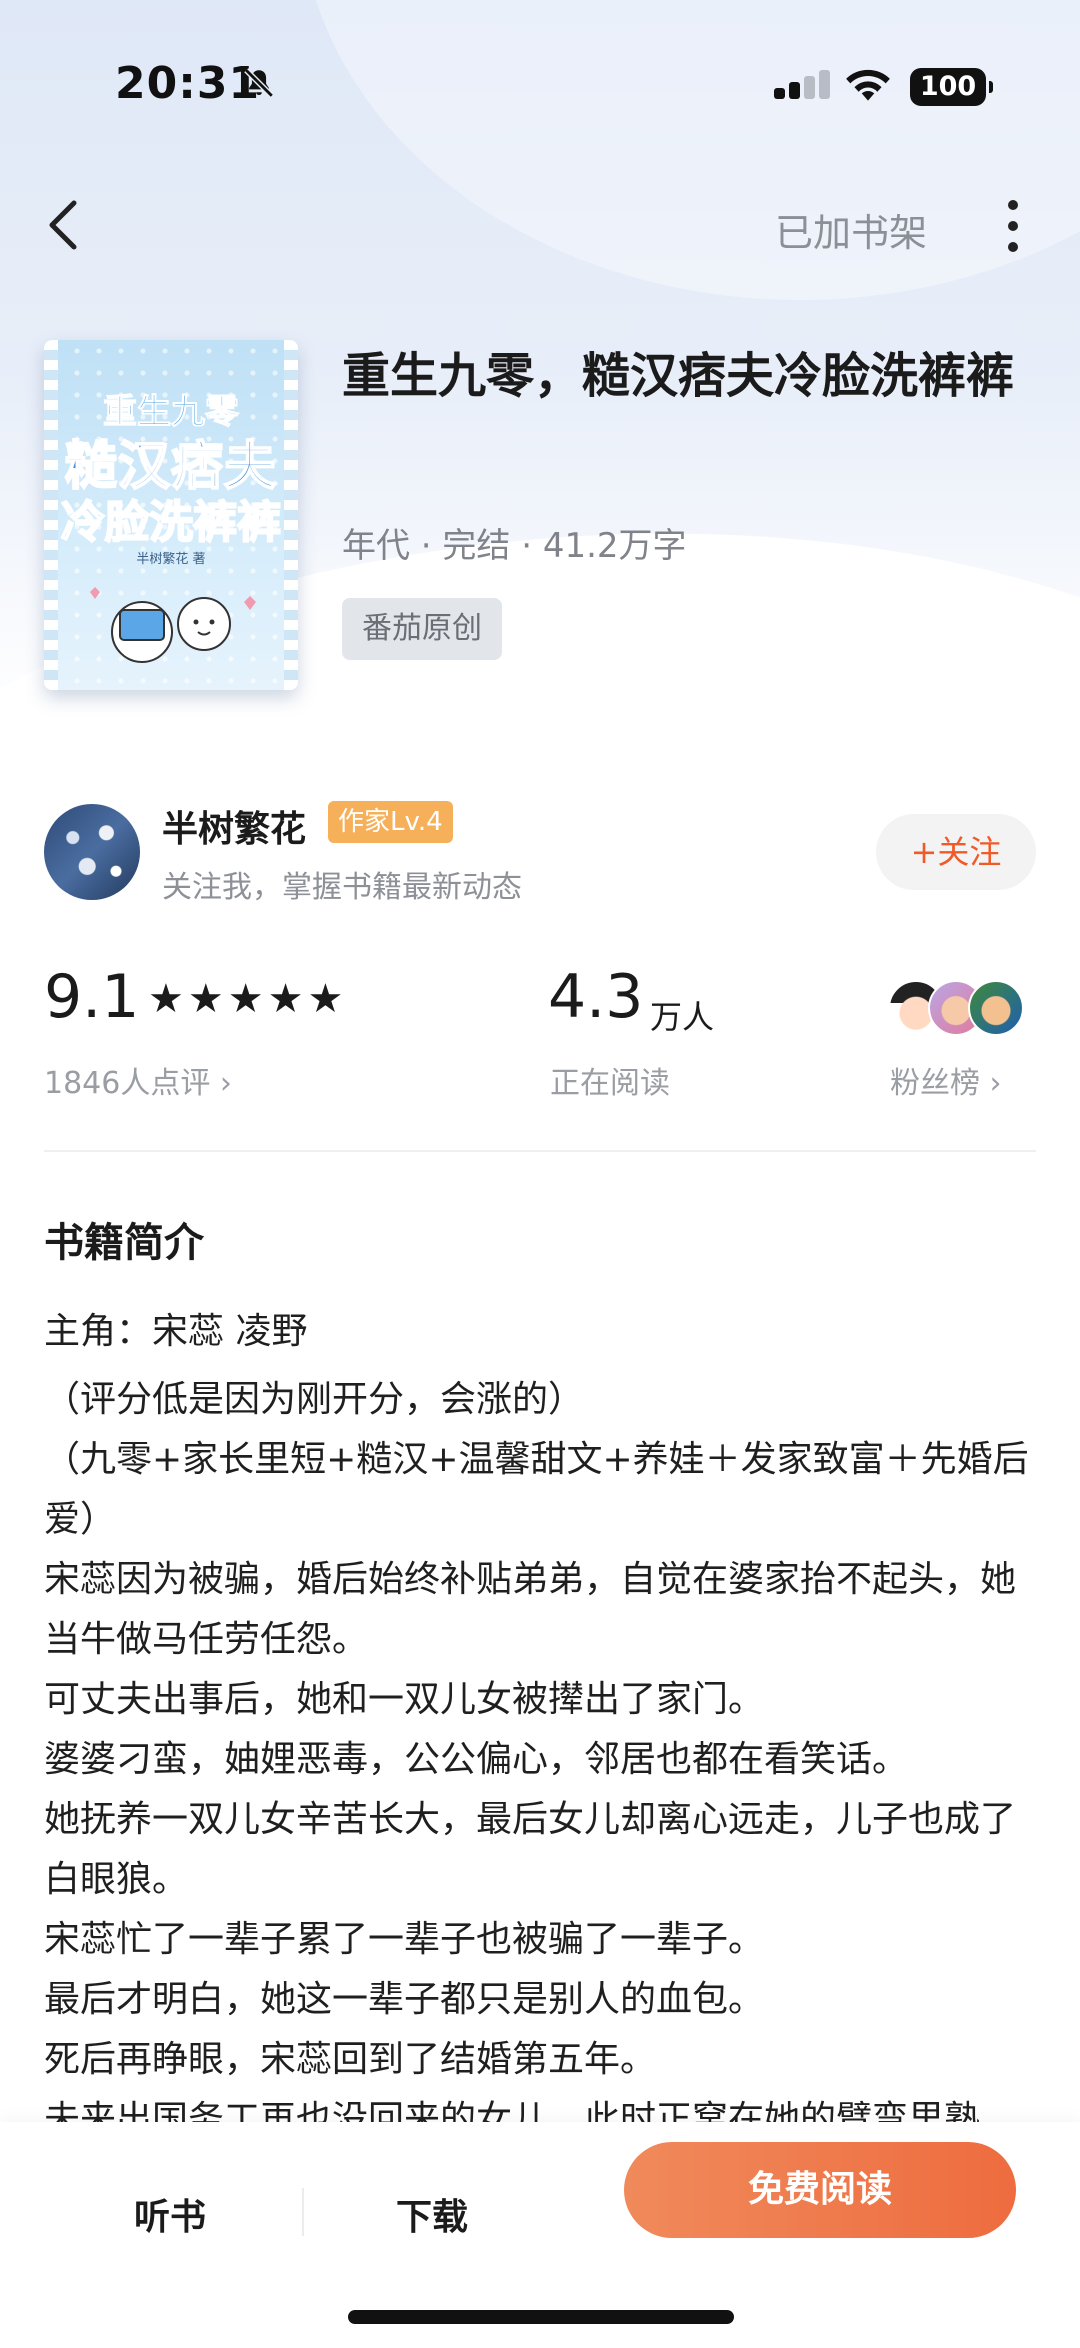  I want to click on fan-avatar, so click(996, 1008).